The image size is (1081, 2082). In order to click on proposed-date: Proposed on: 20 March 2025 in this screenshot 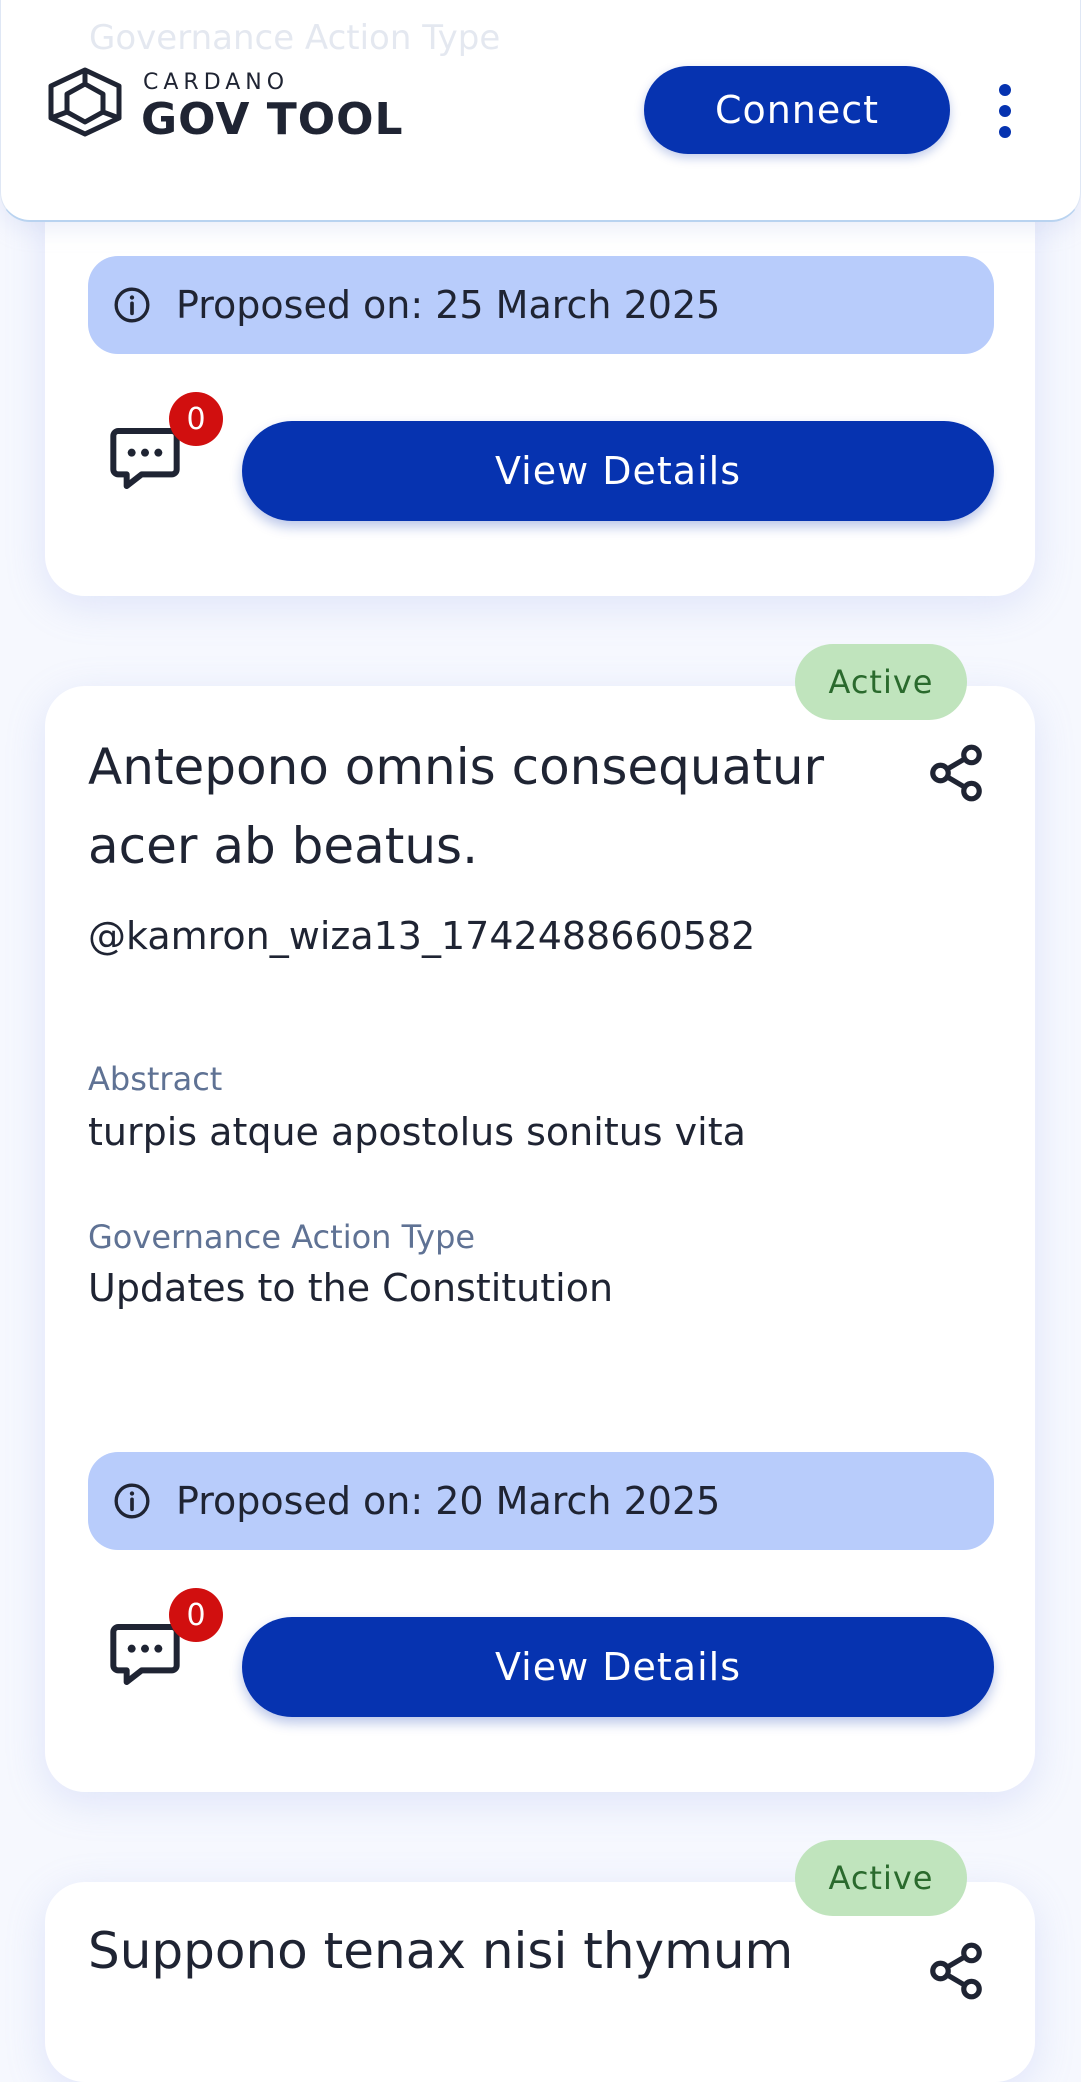, I will do `click(448, 1501)`.